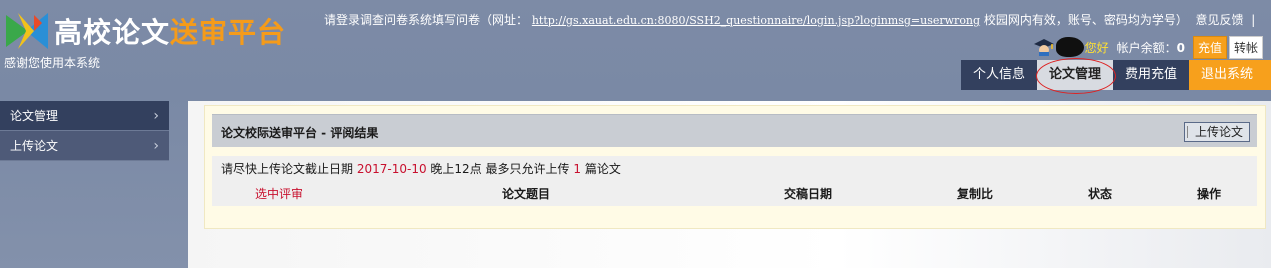  I want to click on logo-text: 高校论文送审平台, so click(170, 31).